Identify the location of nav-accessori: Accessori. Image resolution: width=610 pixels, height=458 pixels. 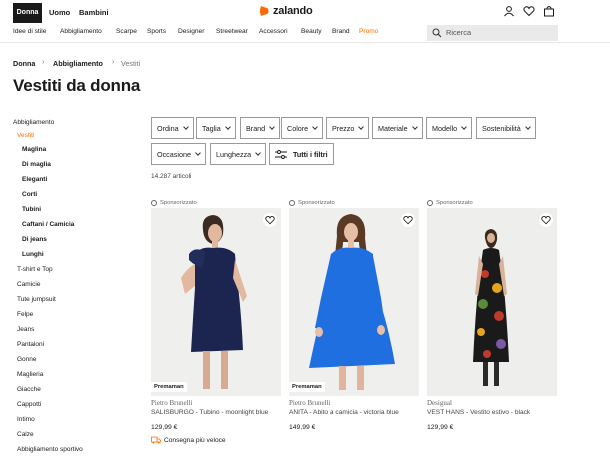
(273, 31).